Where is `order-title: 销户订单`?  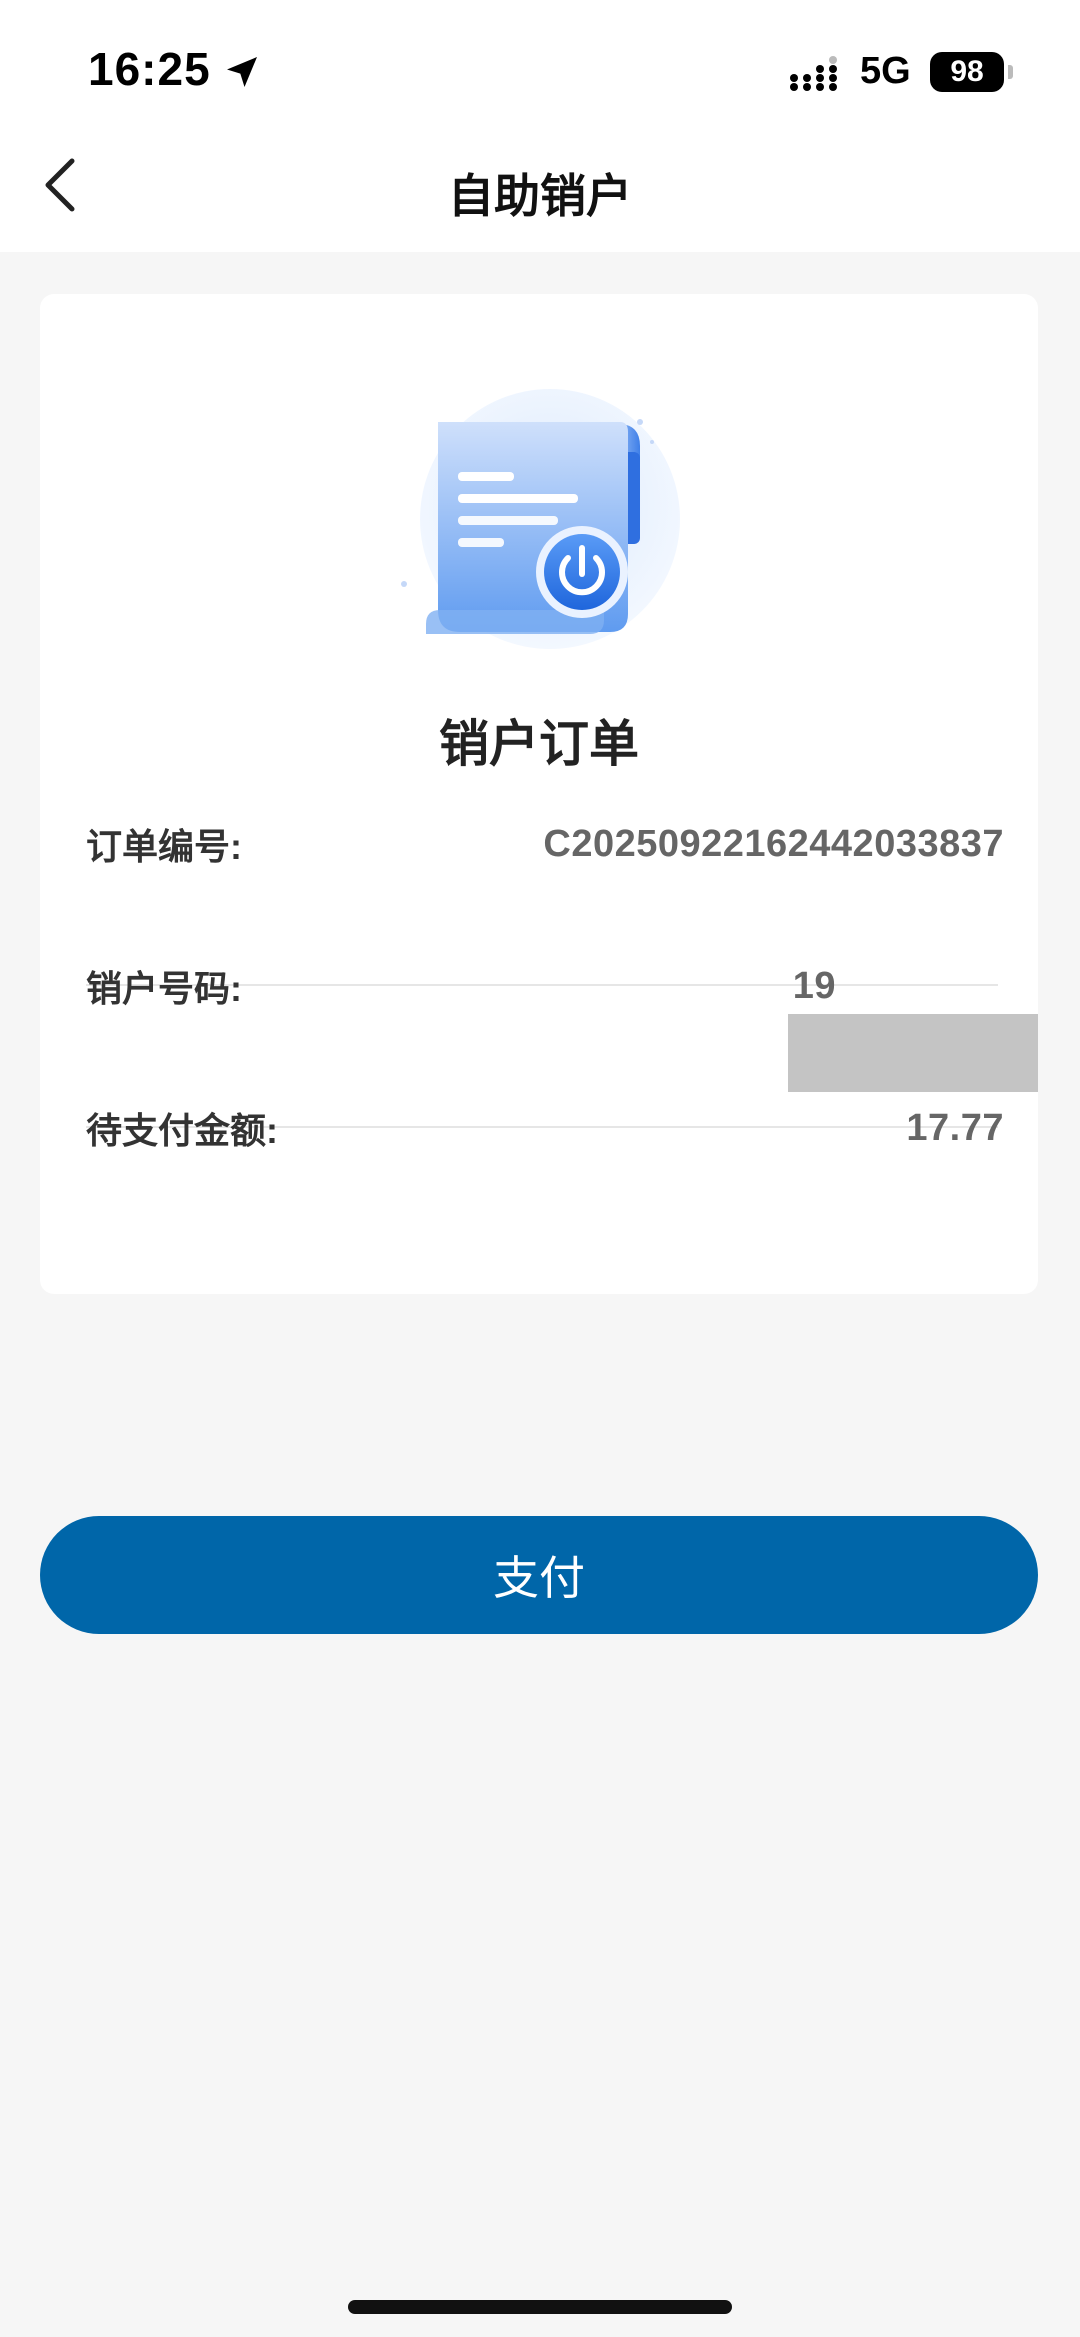
order-title: 销户订单 is located at coordinates (539, 744).